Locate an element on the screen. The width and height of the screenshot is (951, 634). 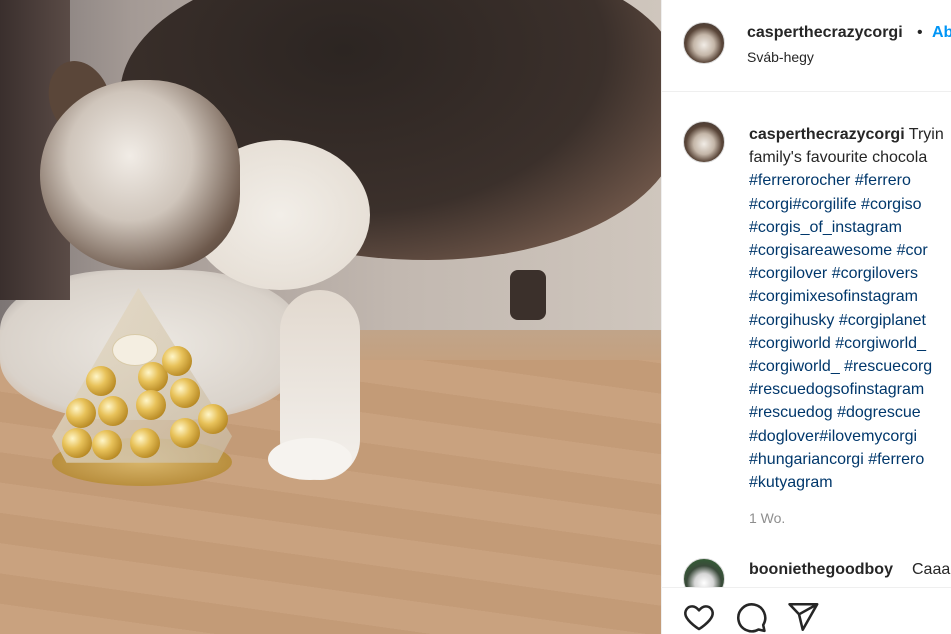
hashtag-line: #corgiworld_ #rescuecorg is located at coordinates (850, 366).